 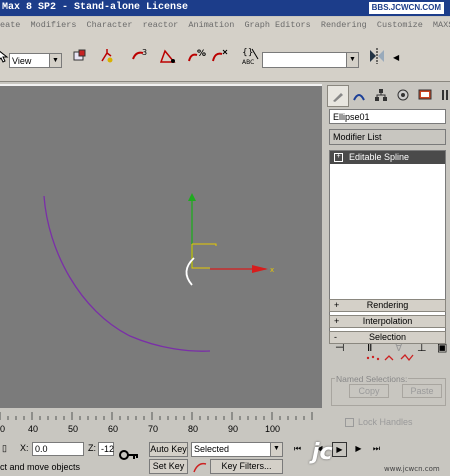 What do you see at coordinates (3, 429) in the screenshot?
I see `ruler-tick-label: 0` at bounding box center [3, 429].